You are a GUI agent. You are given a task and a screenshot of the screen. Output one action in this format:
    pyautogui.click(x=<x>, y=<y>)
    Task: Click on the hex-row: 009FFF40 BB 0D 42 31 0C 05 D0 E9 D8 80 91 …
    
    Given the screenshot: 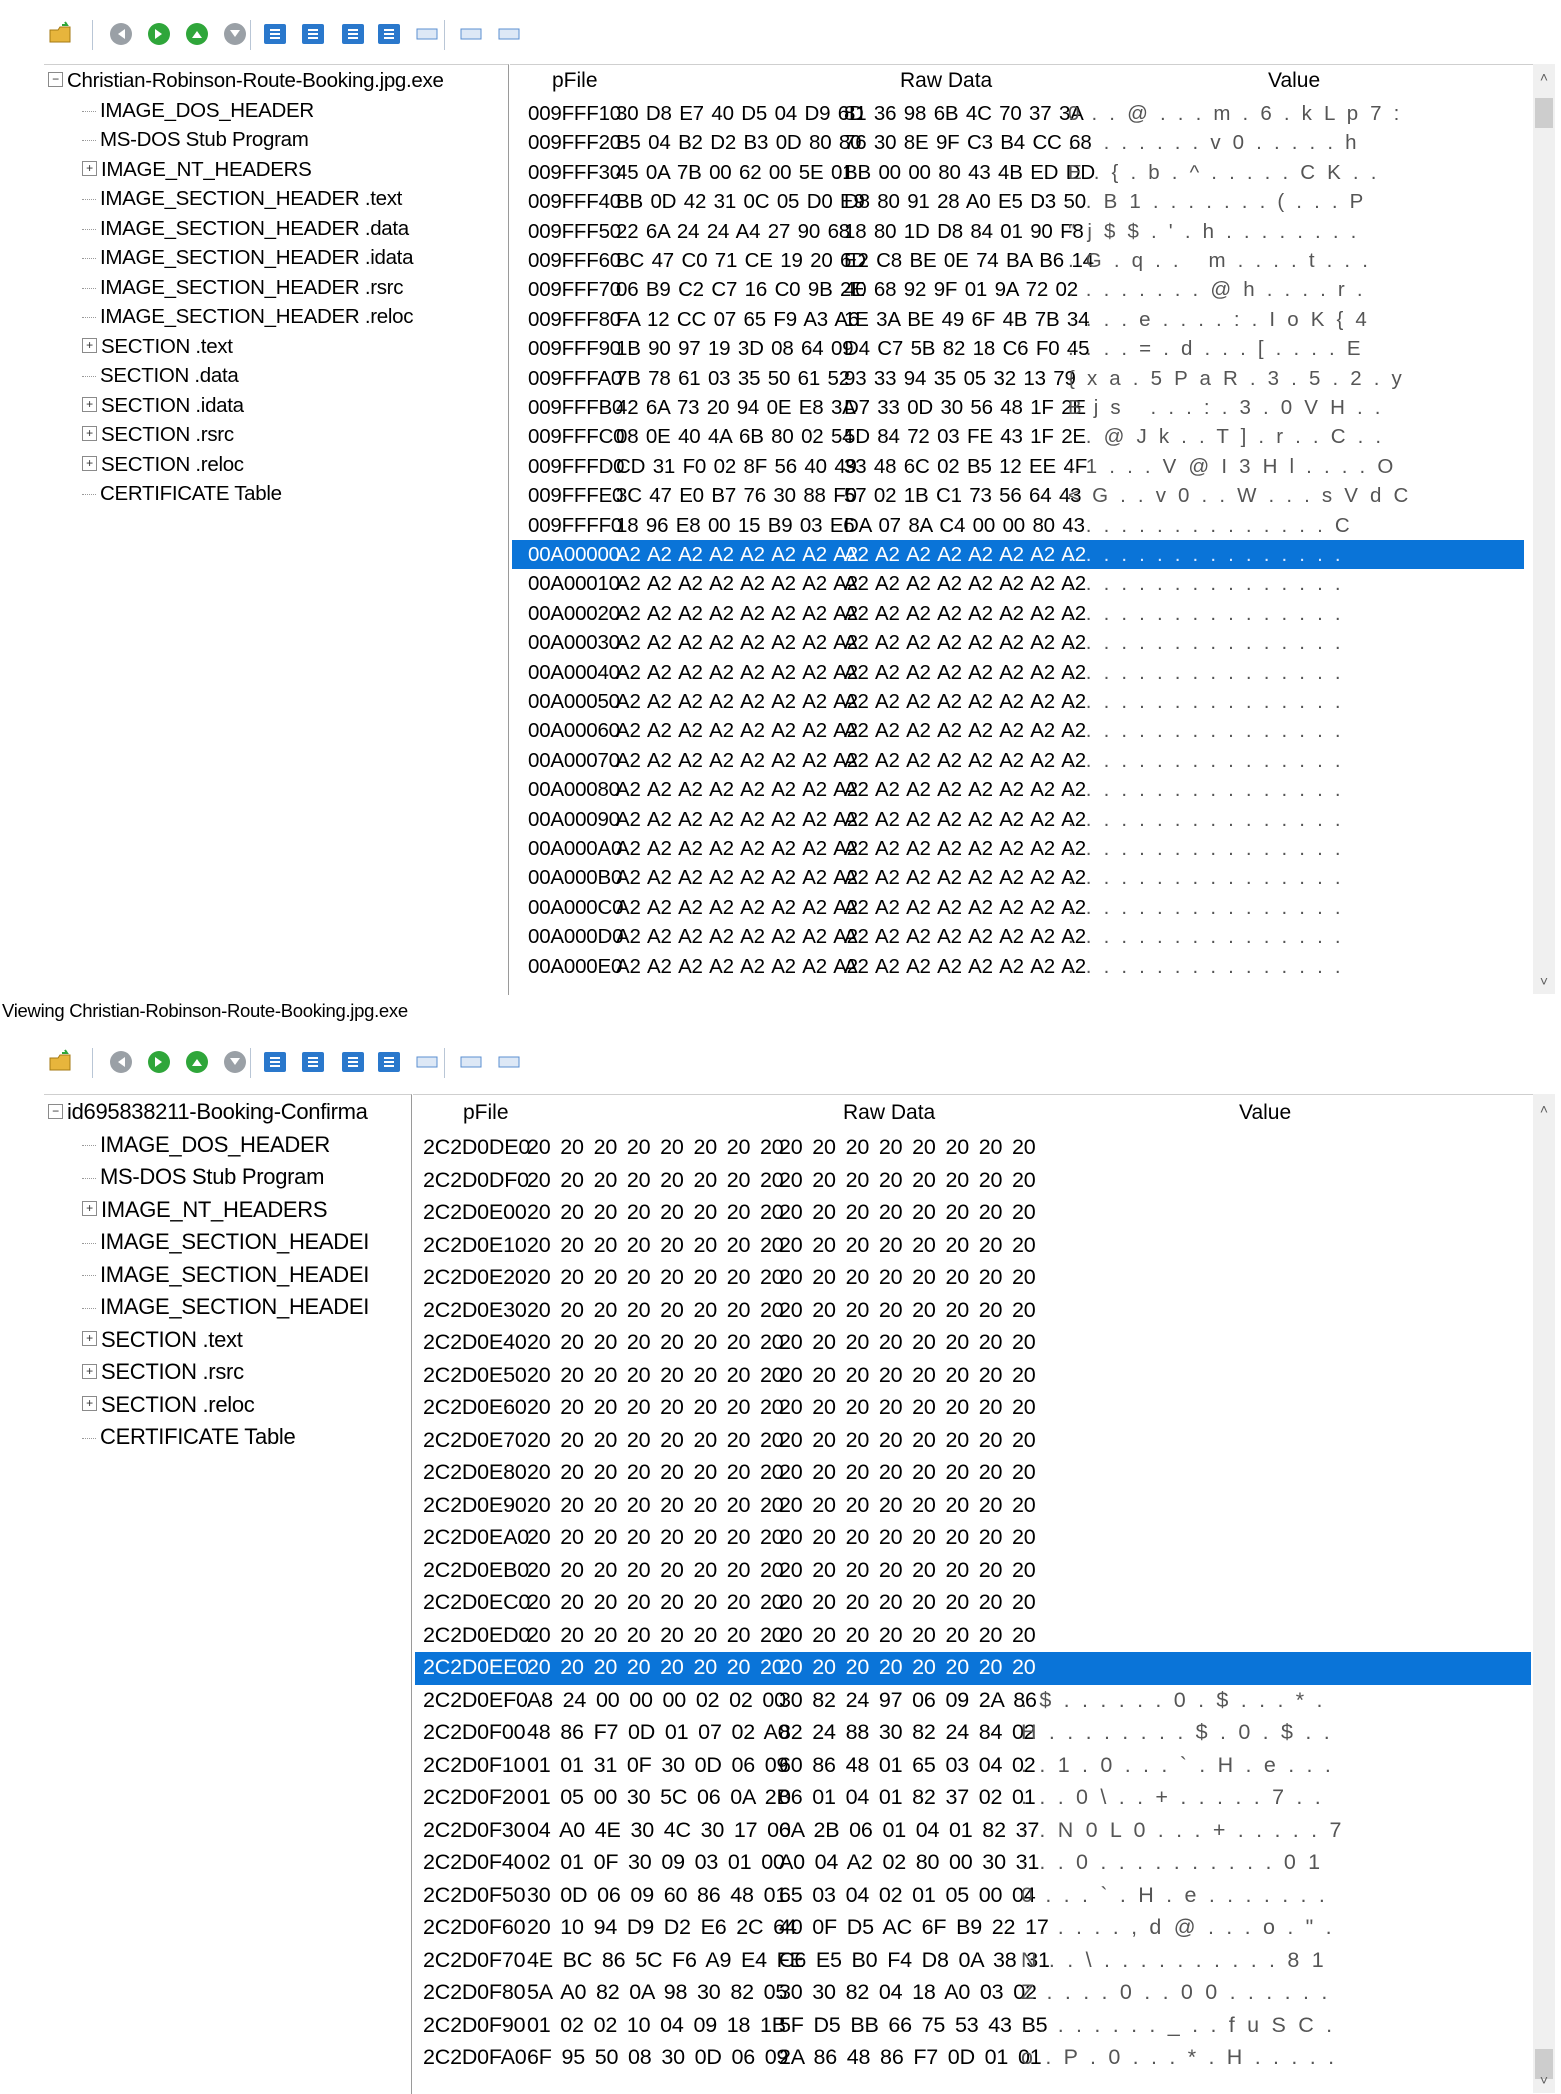 What is the action you would take?
    pyautogui.click(x=1018, y=201)
    